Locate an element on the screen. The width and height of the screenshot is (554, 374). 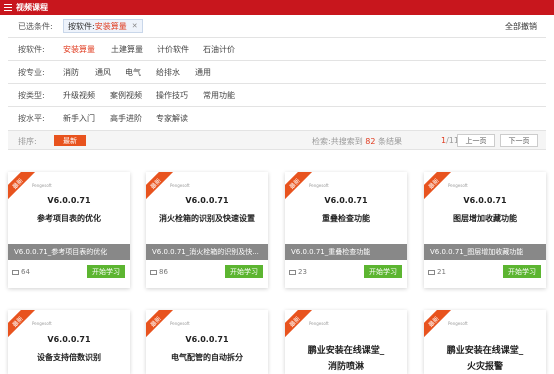
filter-label: 按软件: is located at coordinates (31, 49).